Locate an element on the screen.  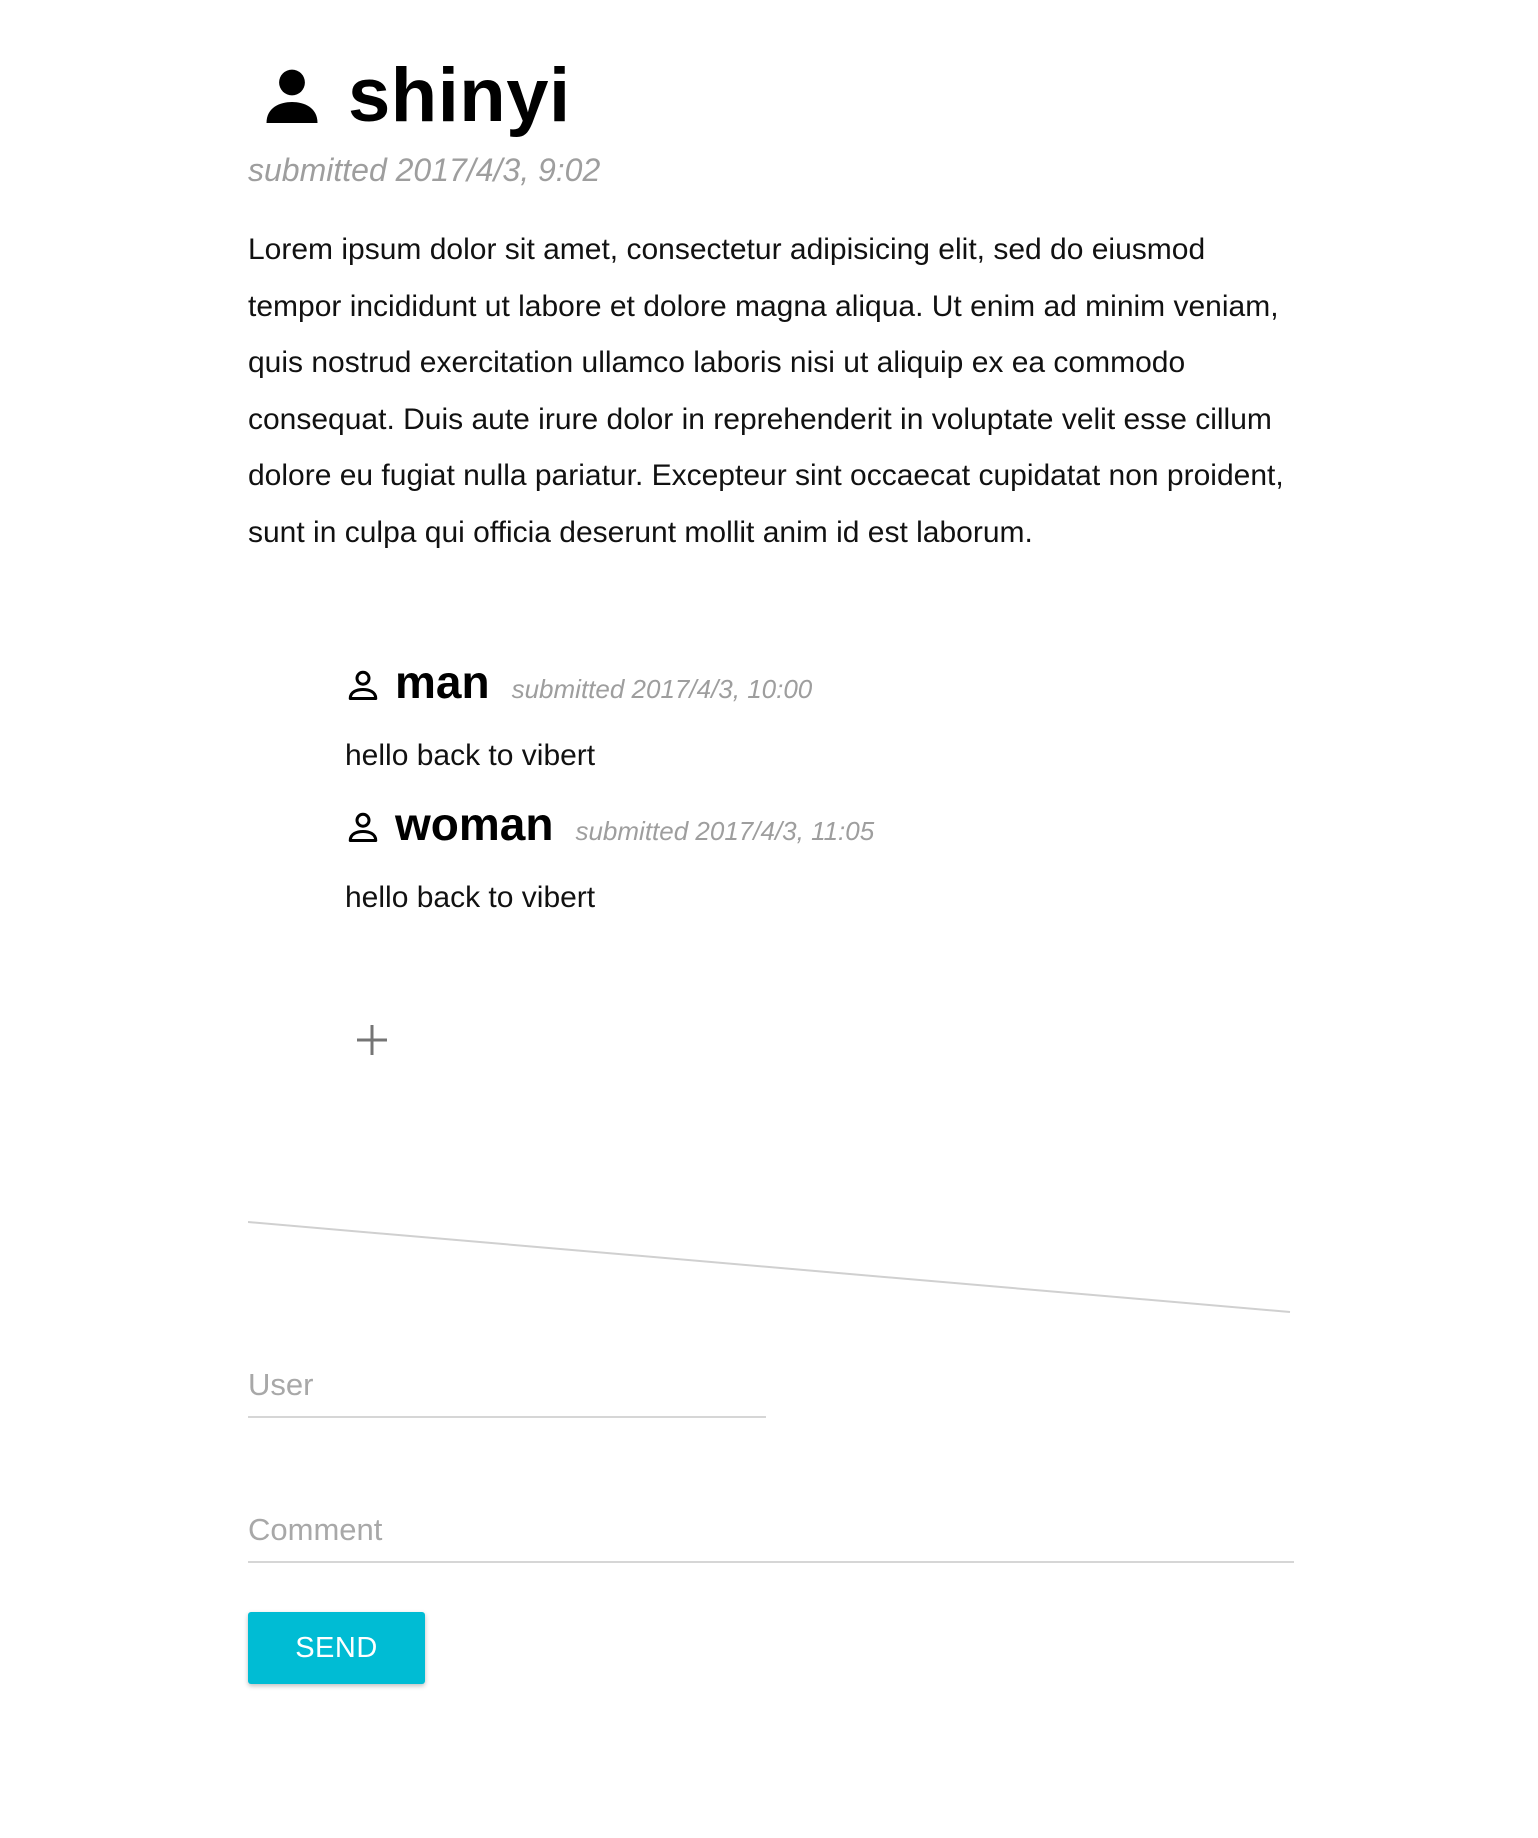
plus-icon is located at coordinates (372, 1040).